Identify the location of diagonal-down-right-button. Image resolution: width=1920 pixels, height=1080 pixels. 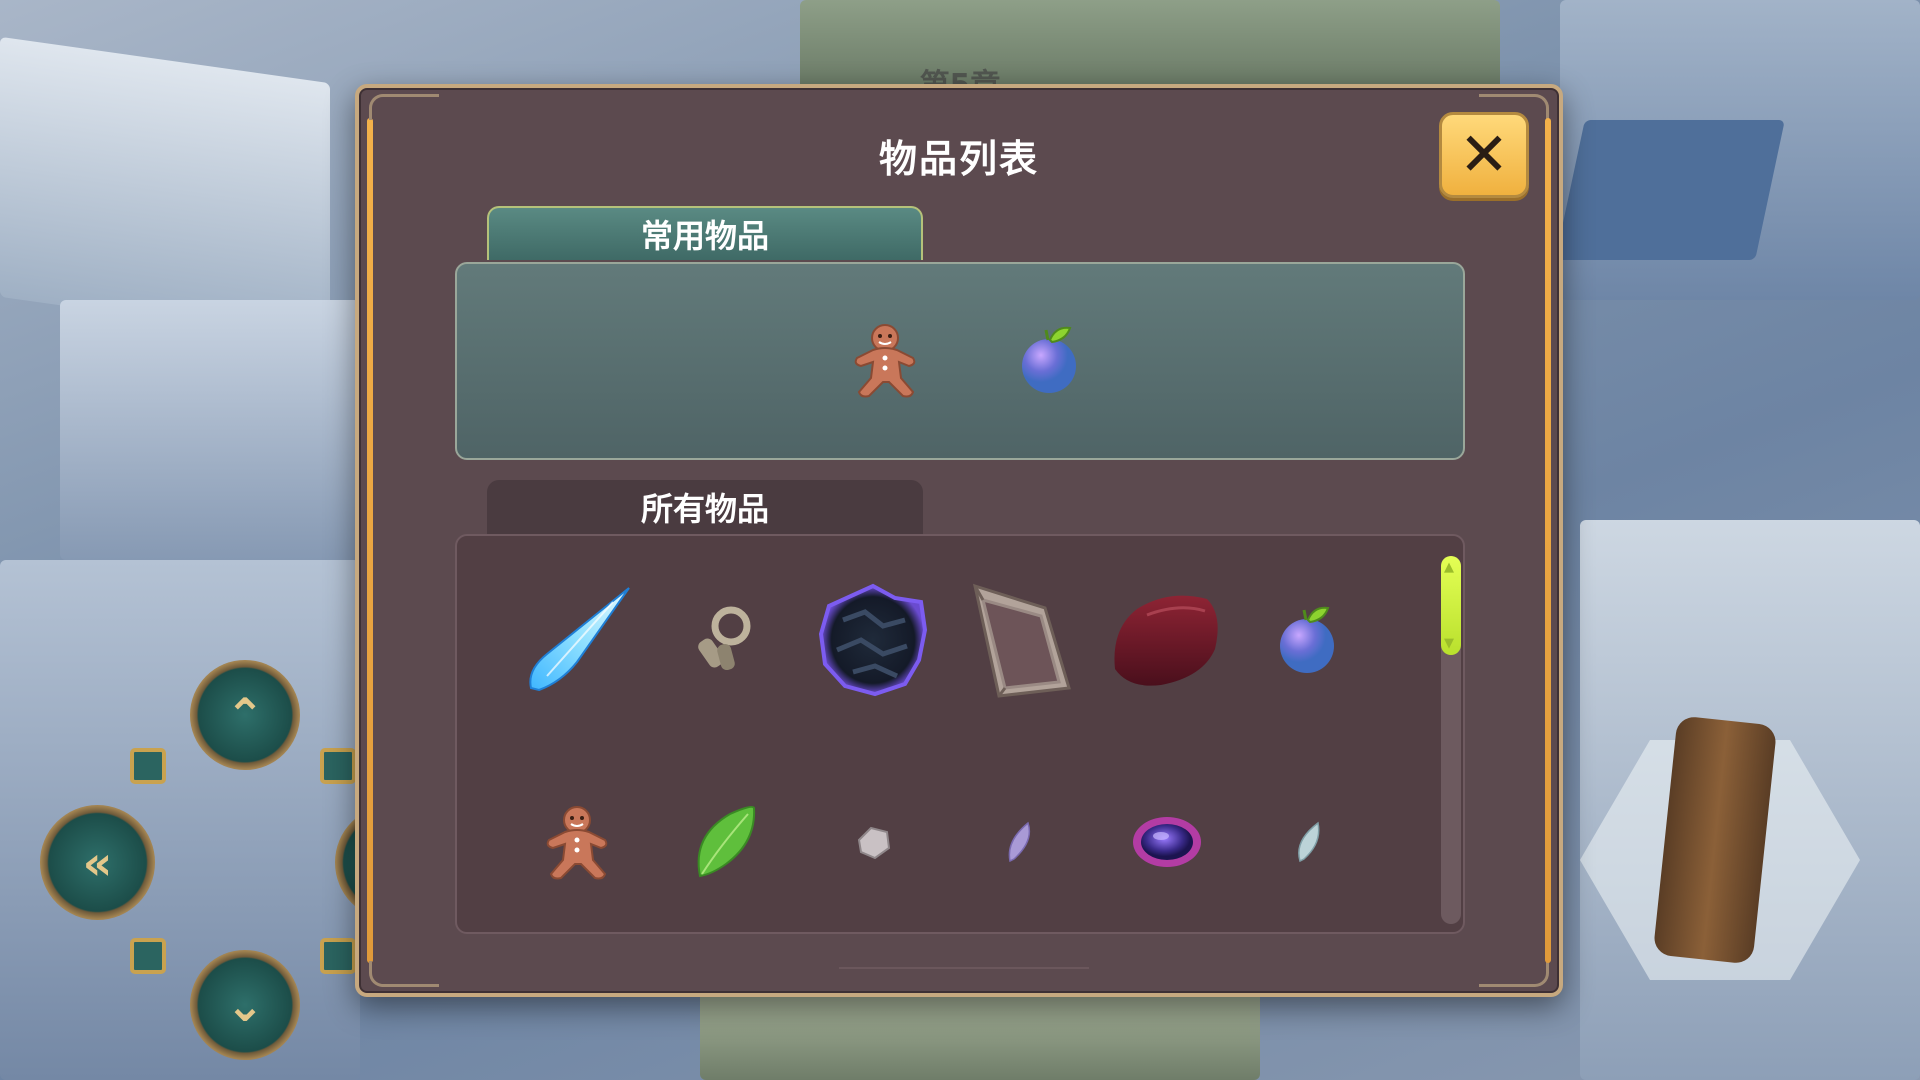
(338, 956).